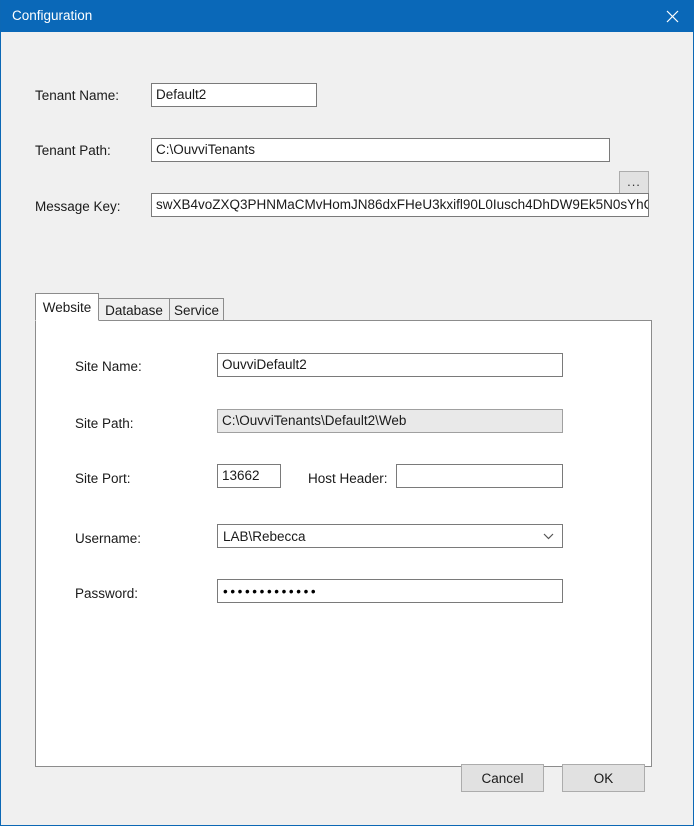  I want to click on window-title: Configuration, so click(52, 15).